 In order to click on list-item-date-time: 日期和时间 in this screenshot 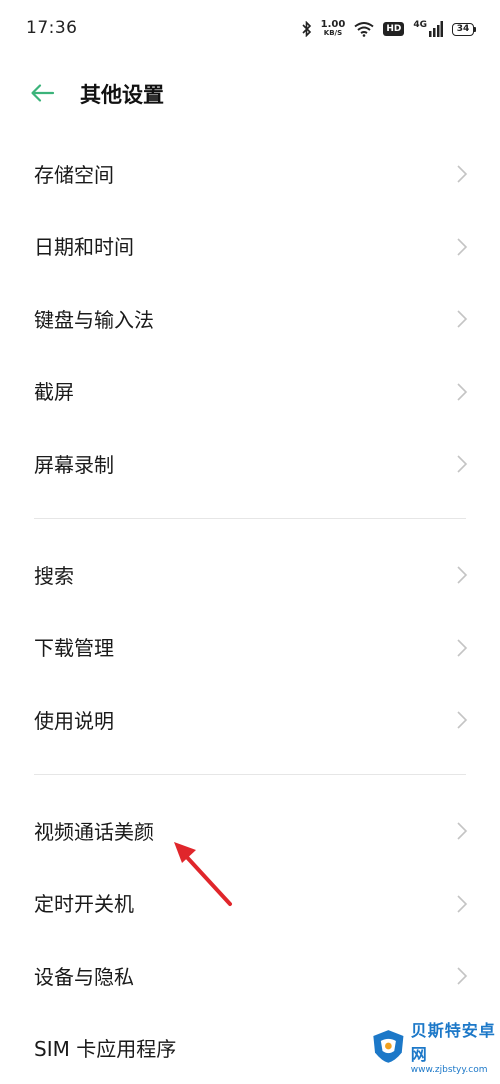, I will do `click(250, 246)`.